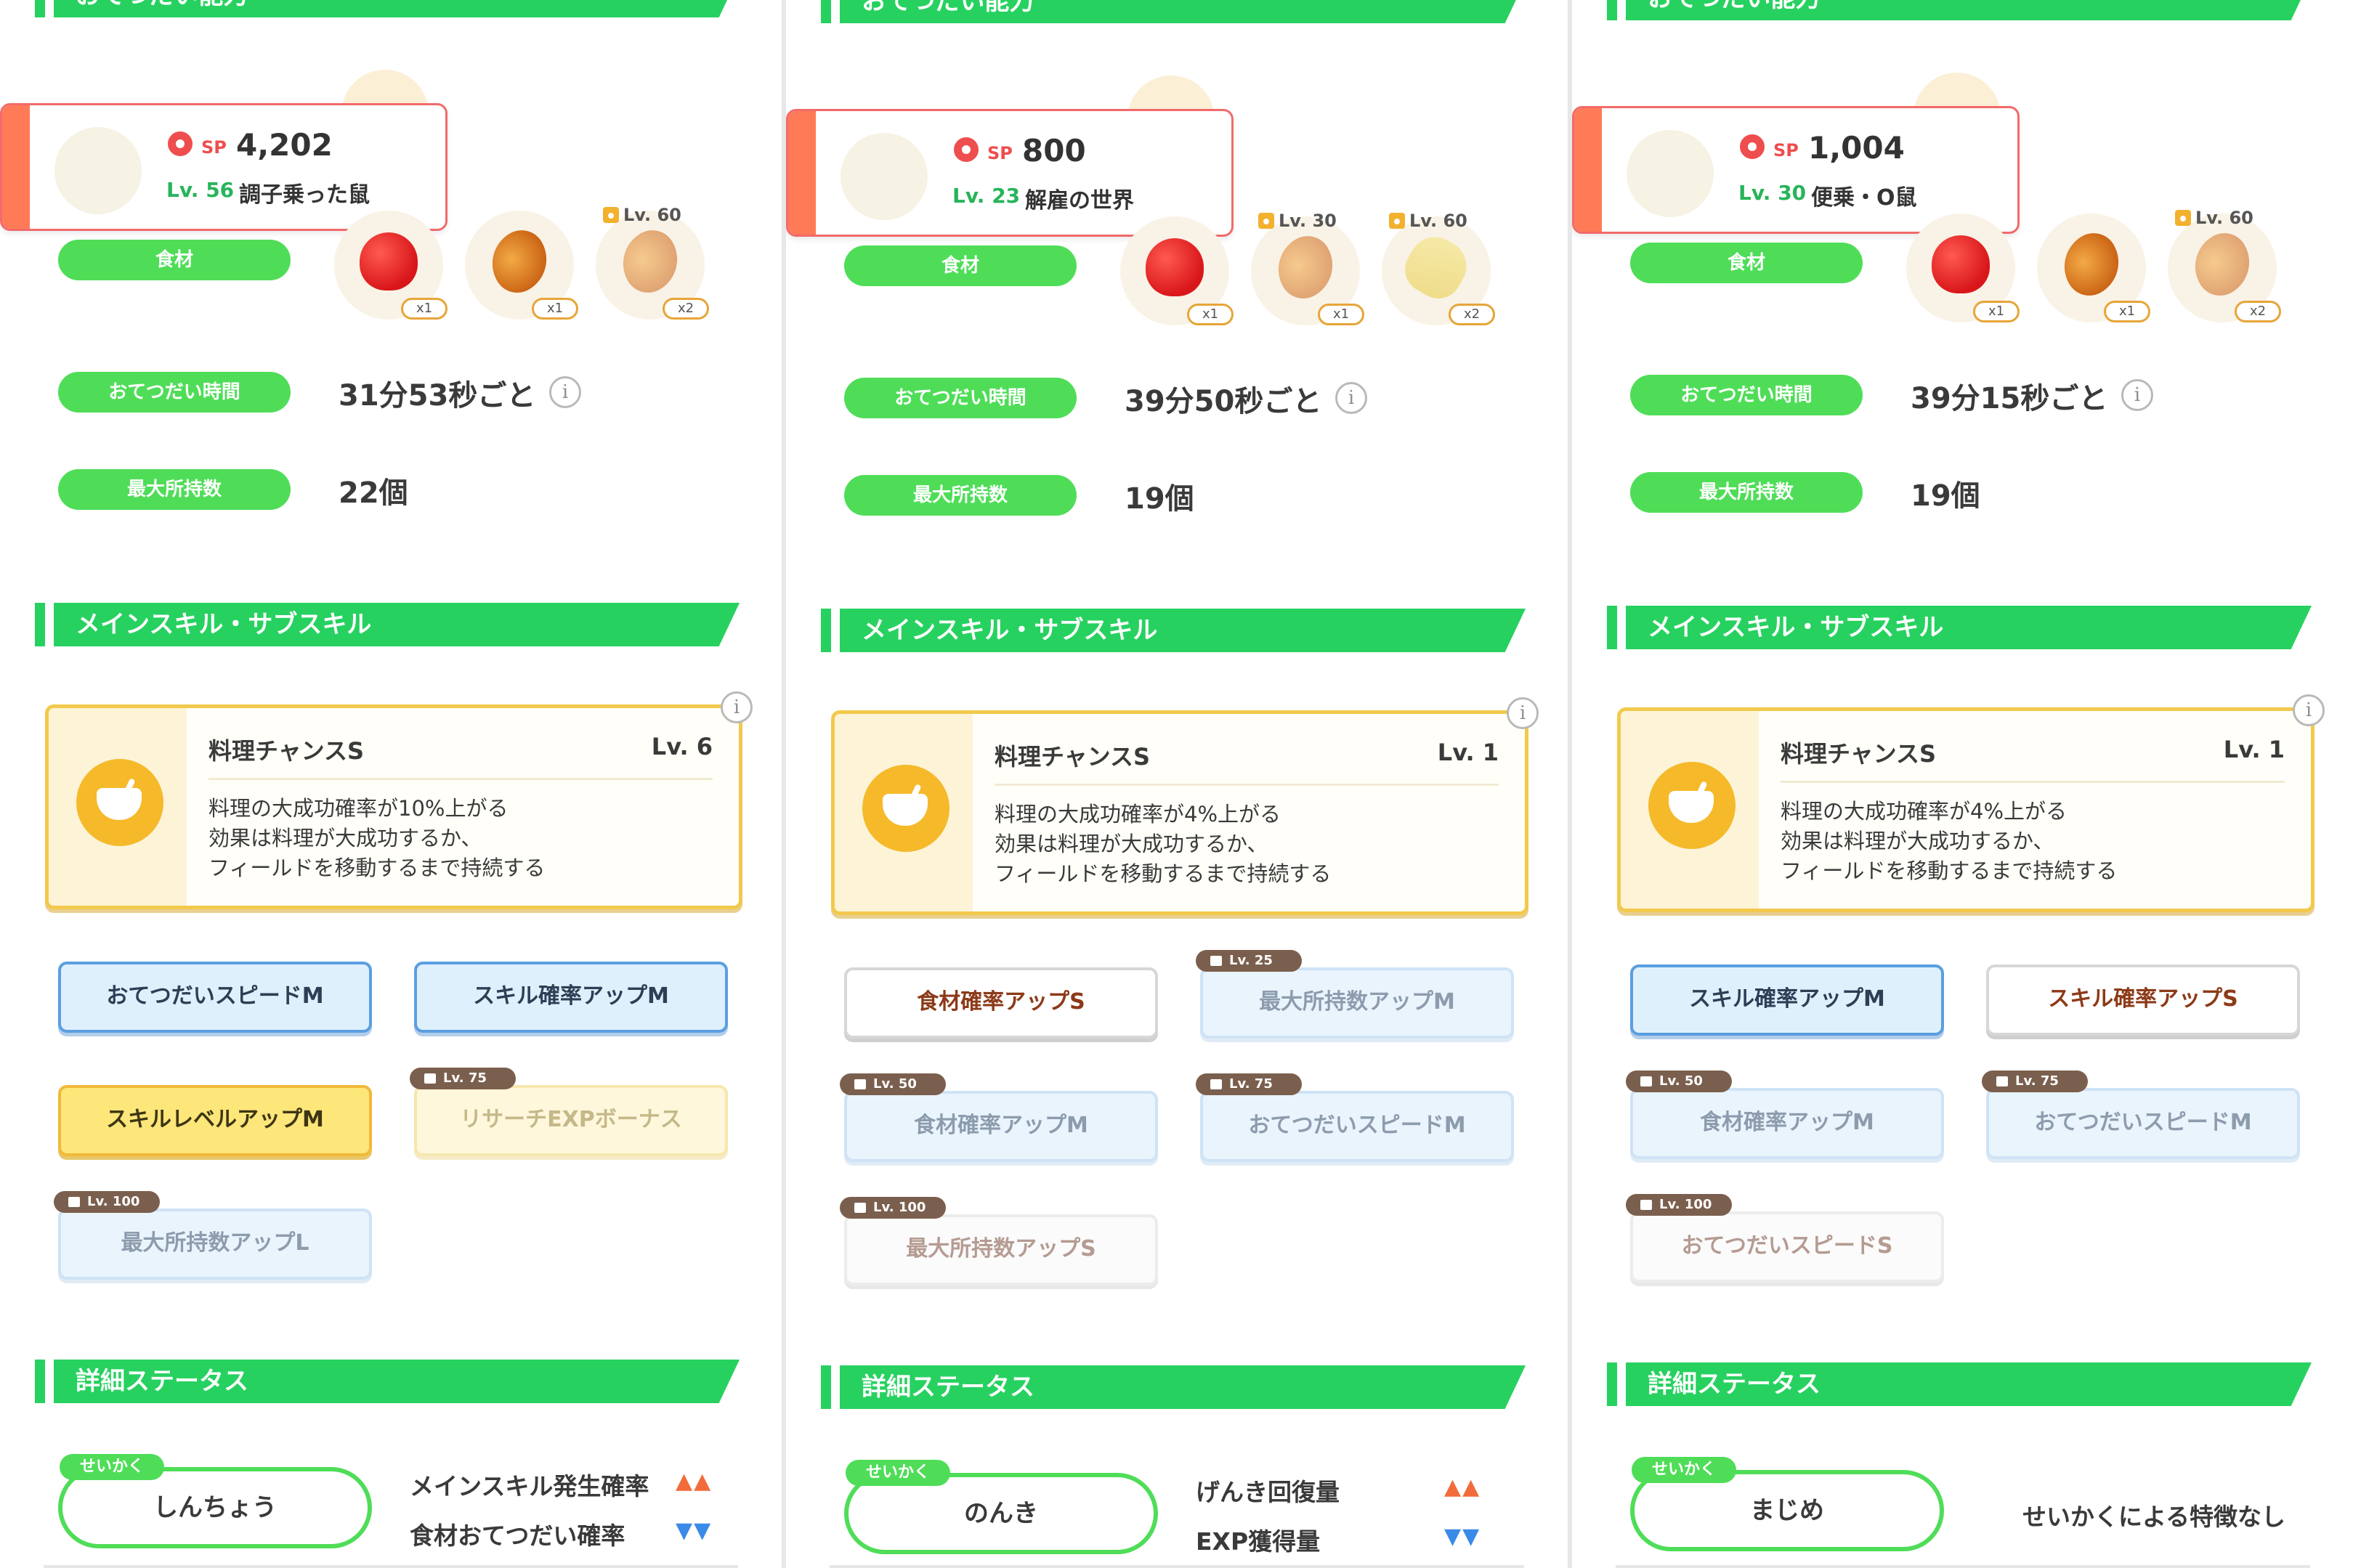  Describe the element at coordinates (285, 145) in the screenshot. I see `sp-value: 4,202` at that location.